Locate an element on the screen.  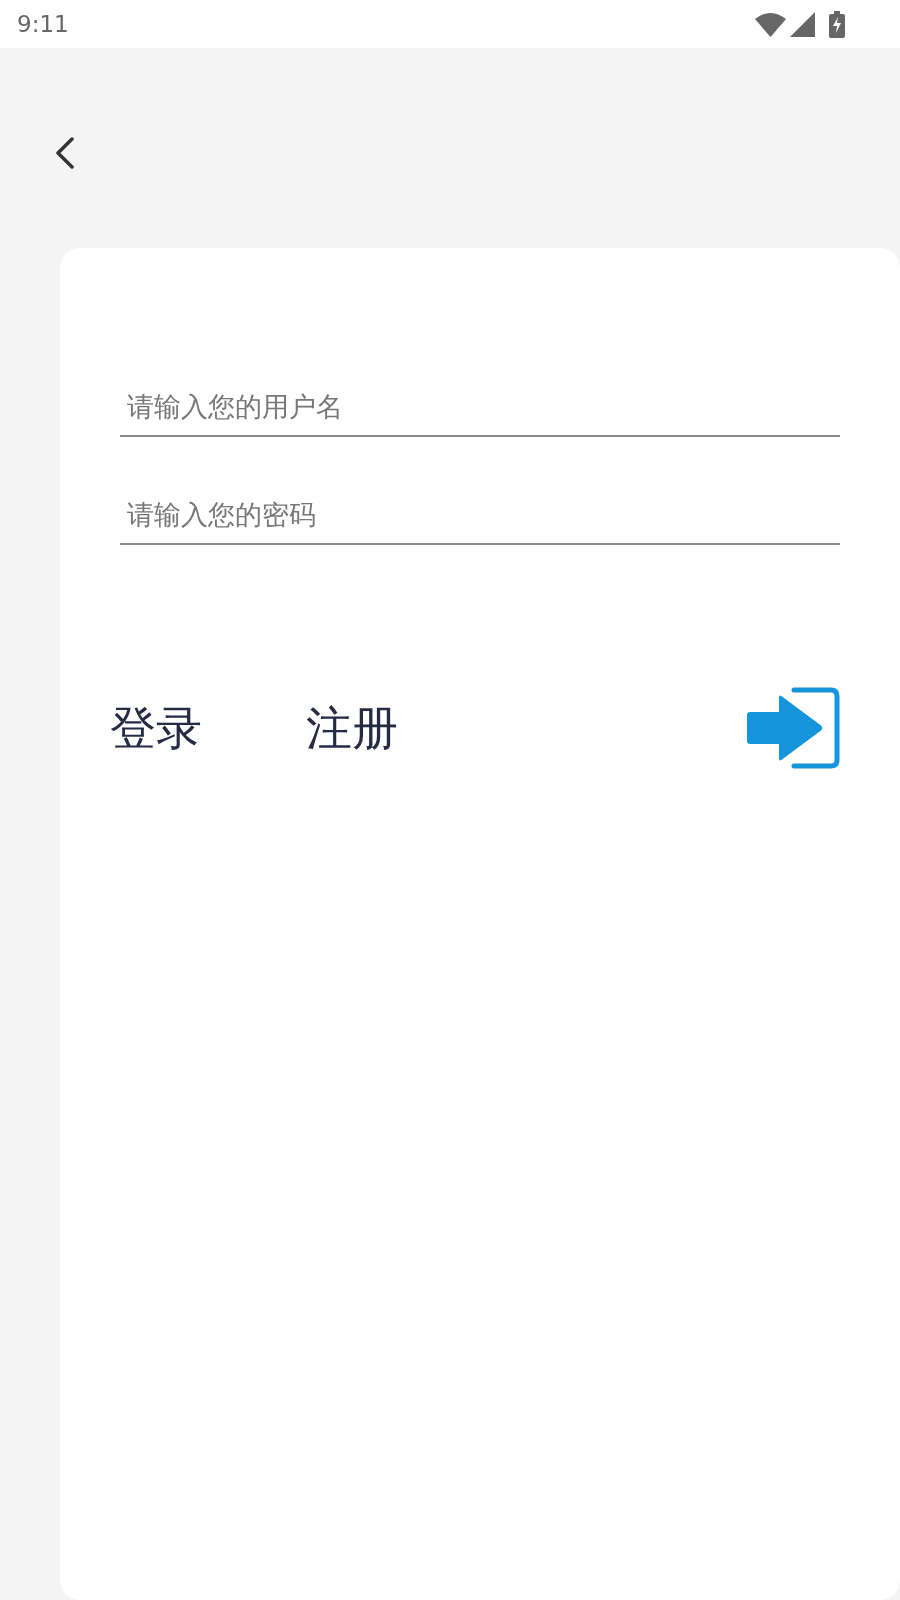
back-icon is located at coordinates (64, 153).